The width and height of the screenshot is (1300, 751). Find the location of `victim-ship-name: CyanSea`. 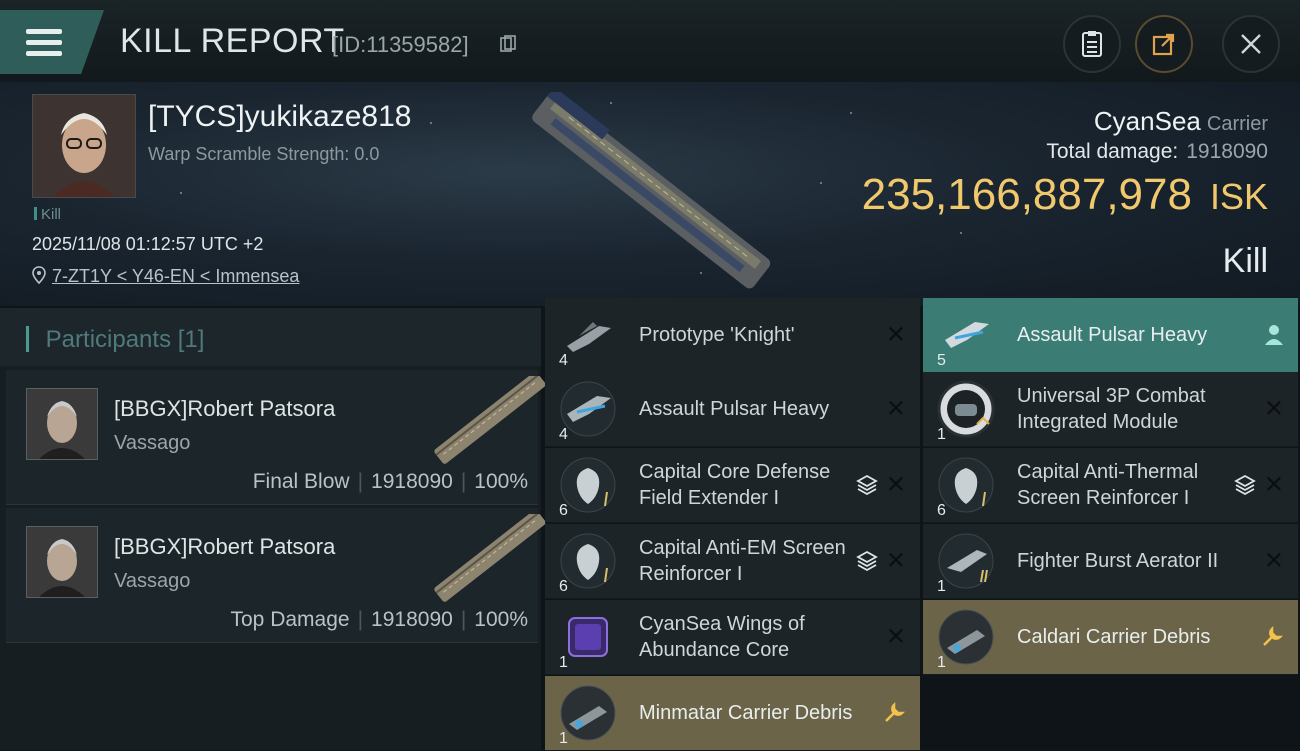

victim-ship-name: CyanSea is located at coordinates (1147, 121).